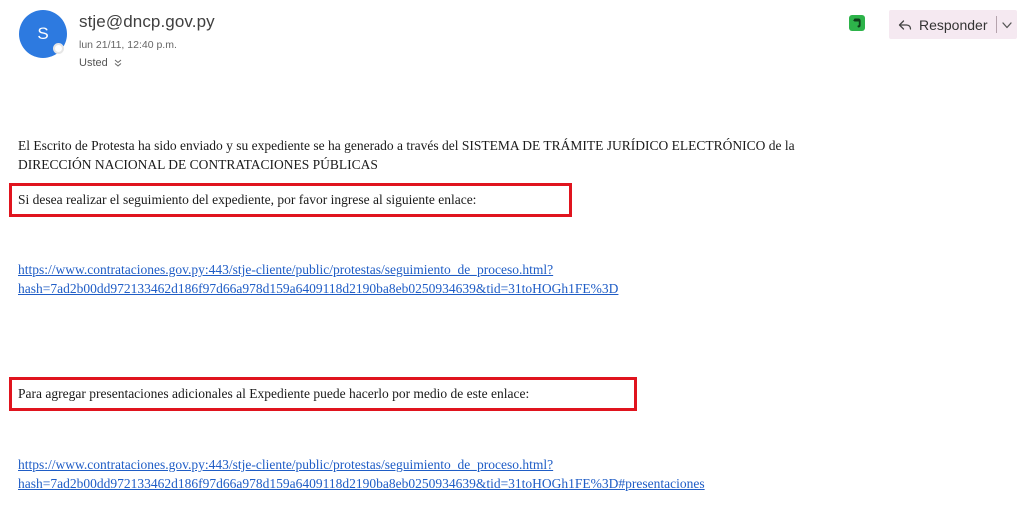 This screenshot has height=515, width=1024. I want to click on chevron-down-icon, so click(1007, 25).